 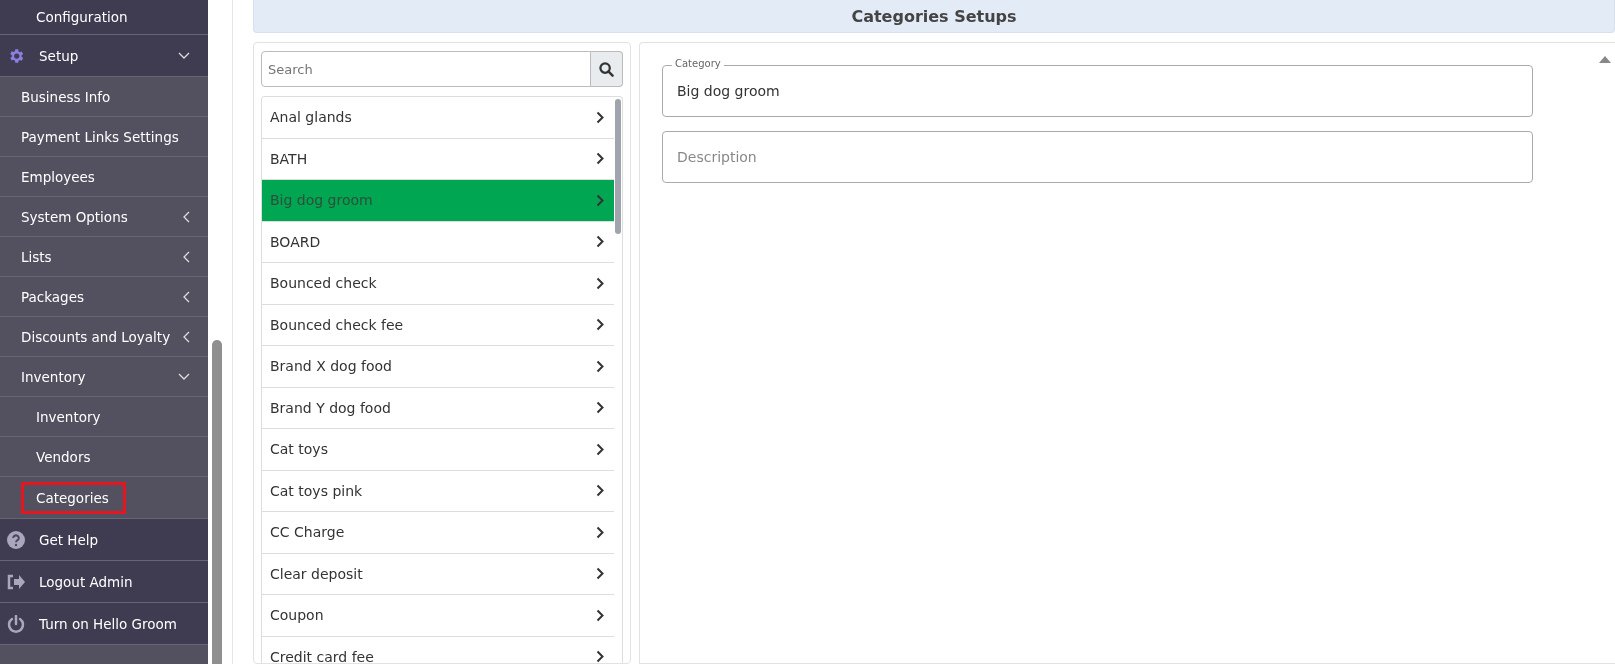 What do you see at coordinates (104, 17) in the screenshot?
I see `sidebar-item: Configuration` at bounding box center [104, 17].